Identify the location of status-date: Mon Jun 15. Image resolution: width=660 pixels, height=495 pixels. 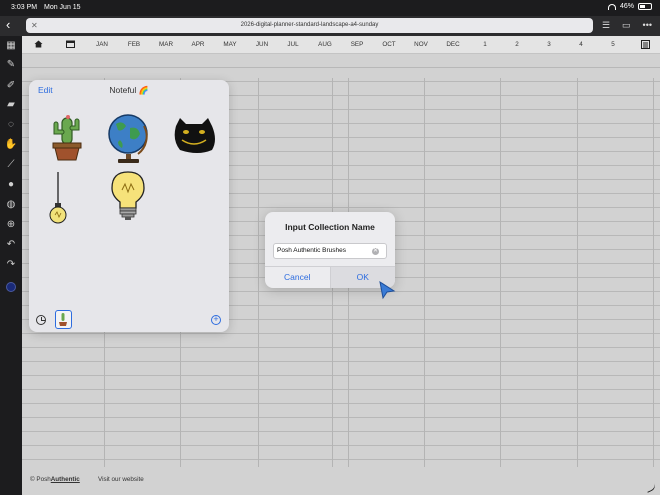
(62, 7).